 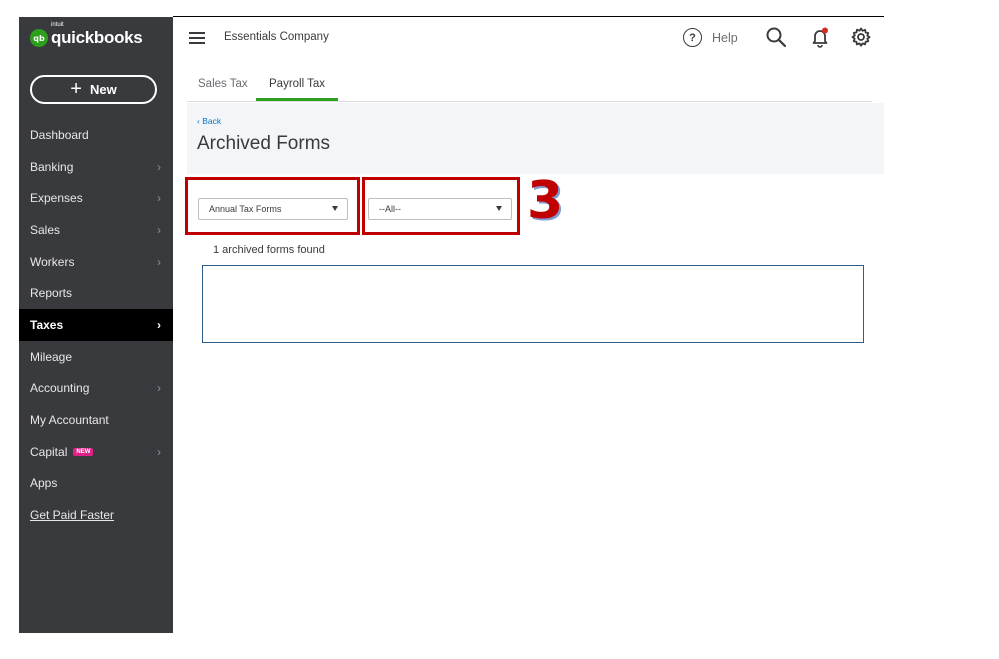 I want to click on page-header: ‹ Back Archived Forms, so click(x=535, y=138).